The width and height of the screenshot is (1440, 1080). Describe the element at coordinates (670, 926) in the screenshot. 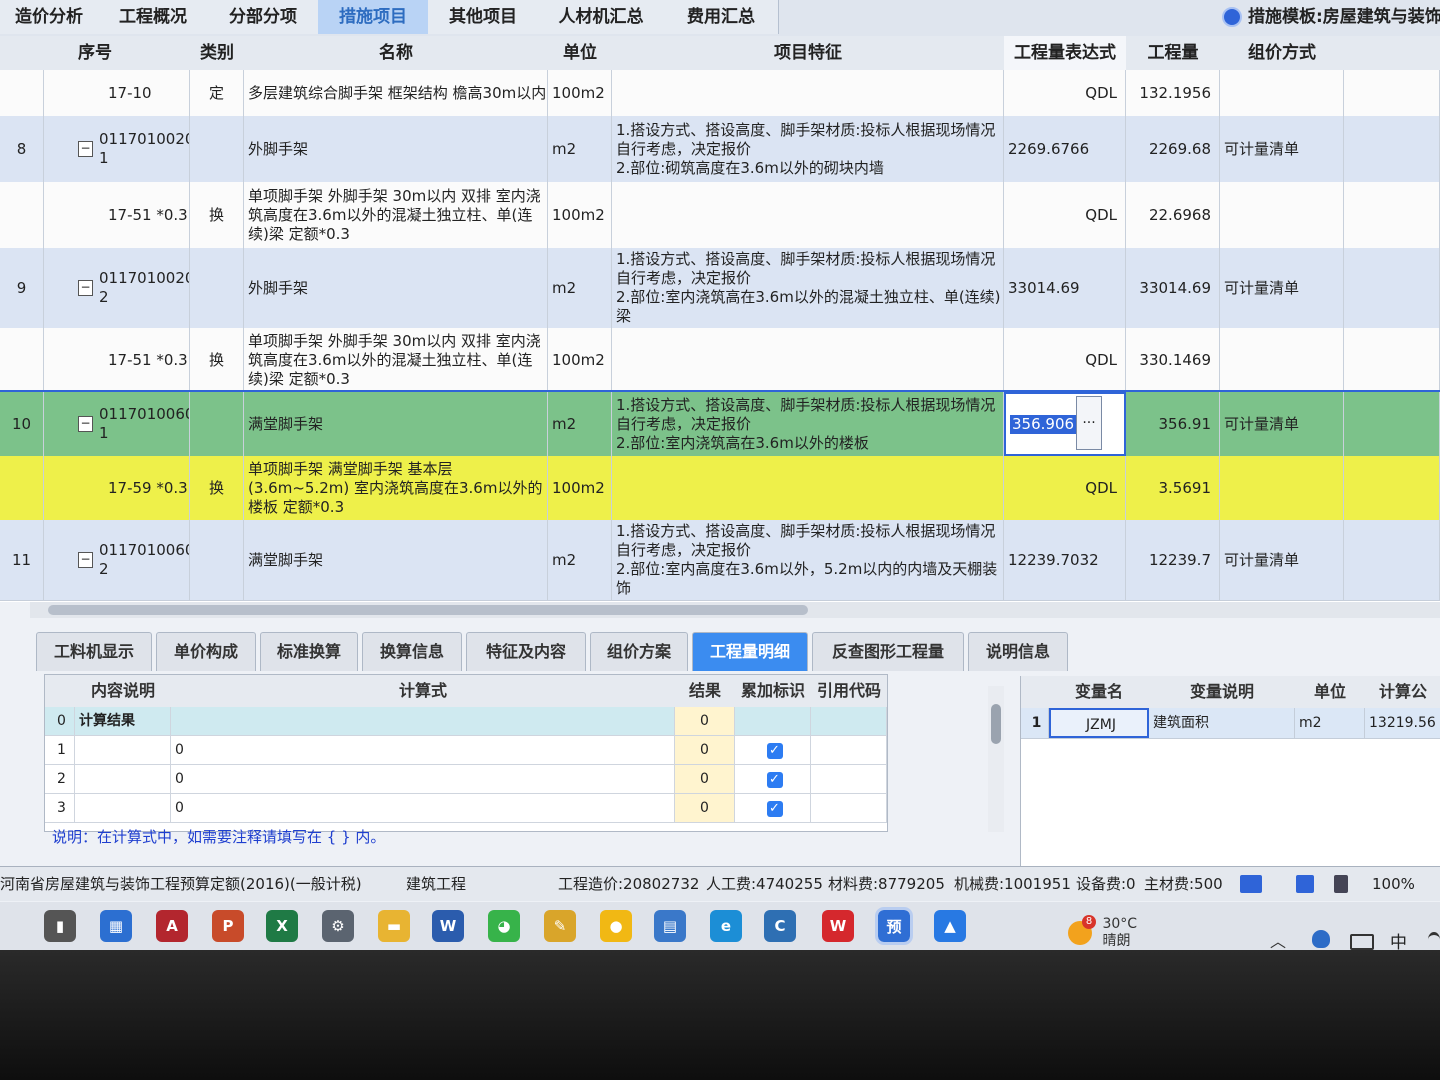

I see `calc-app-icon: ▤` at that location.